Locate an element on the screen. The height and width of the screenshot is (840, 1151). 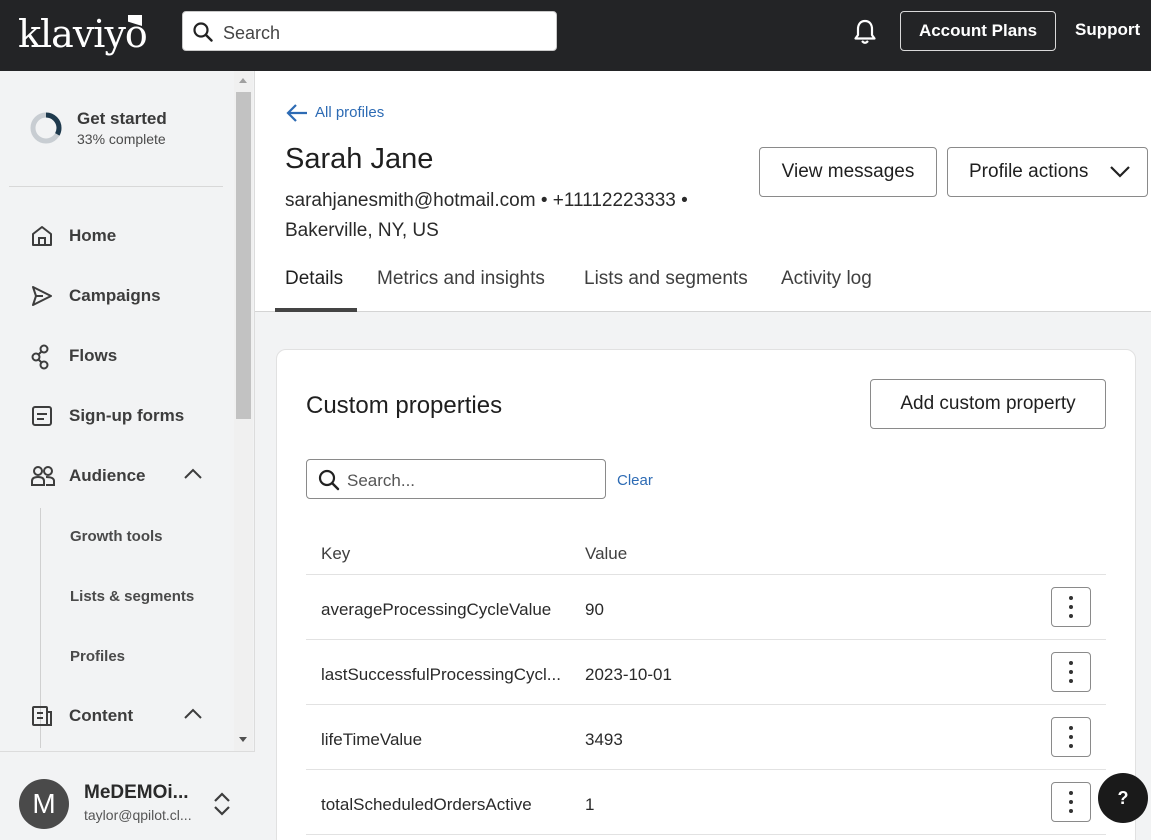
sidebar-subitem-profiles: Profiles is located at coordinates (97, 656).